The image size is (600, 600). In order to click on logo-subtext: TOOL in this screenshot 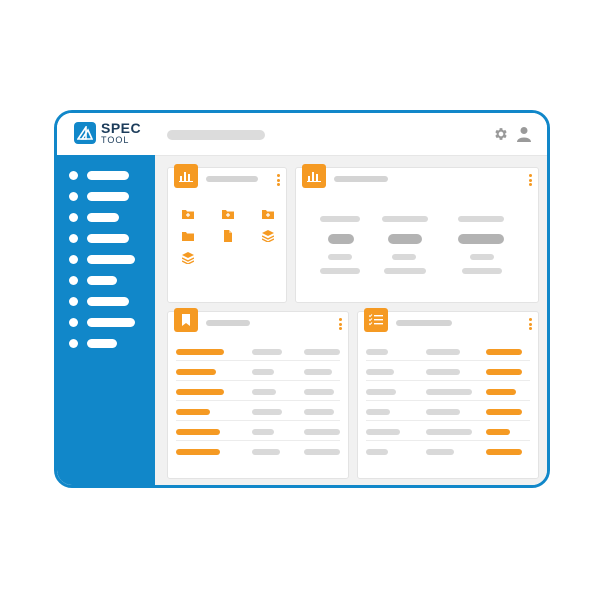, I will do `click(115, 140)`.